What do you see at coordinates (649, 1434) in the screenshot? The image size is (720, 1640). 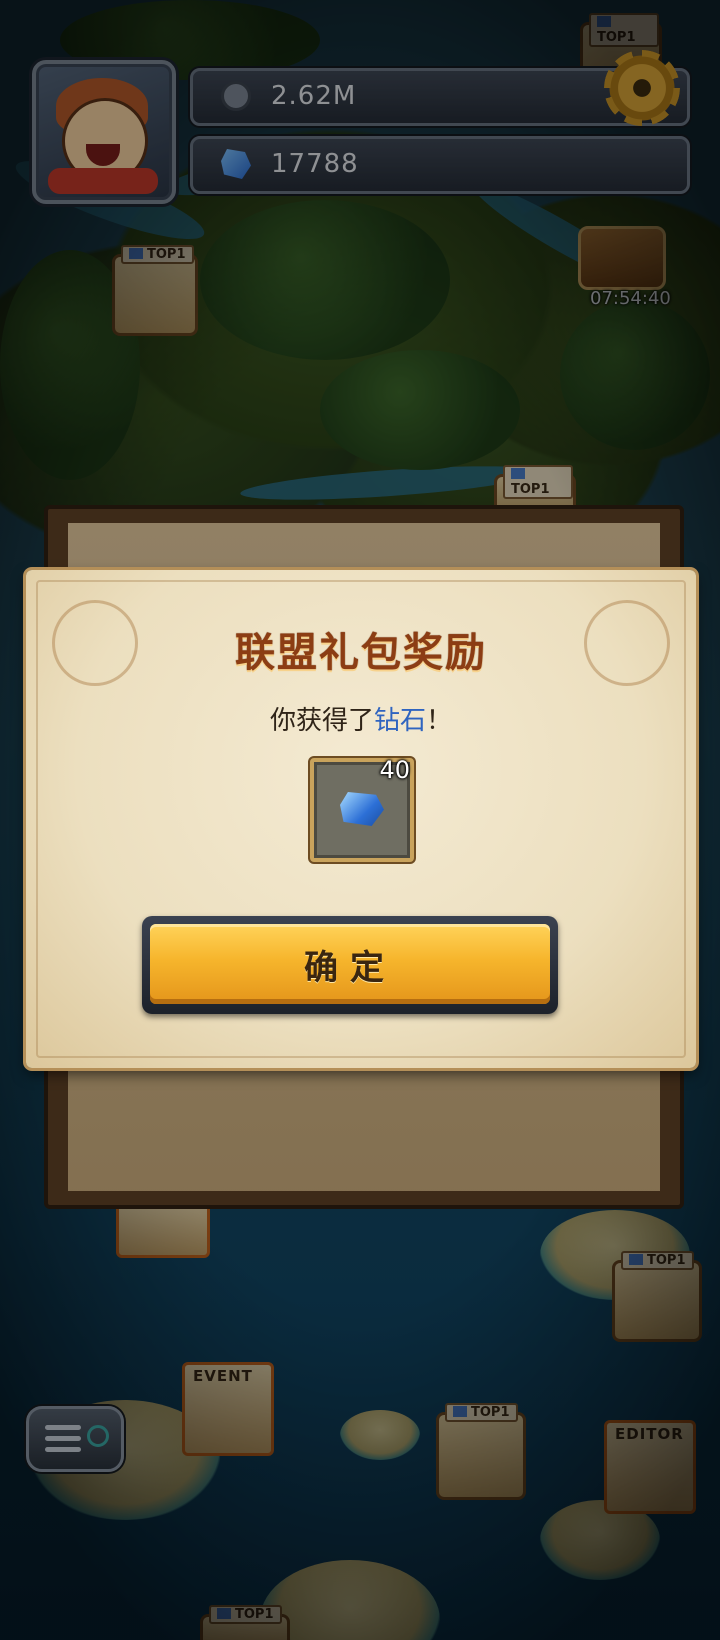 I see `editor-label: EDITOR` at bounding box center [649, 1434].